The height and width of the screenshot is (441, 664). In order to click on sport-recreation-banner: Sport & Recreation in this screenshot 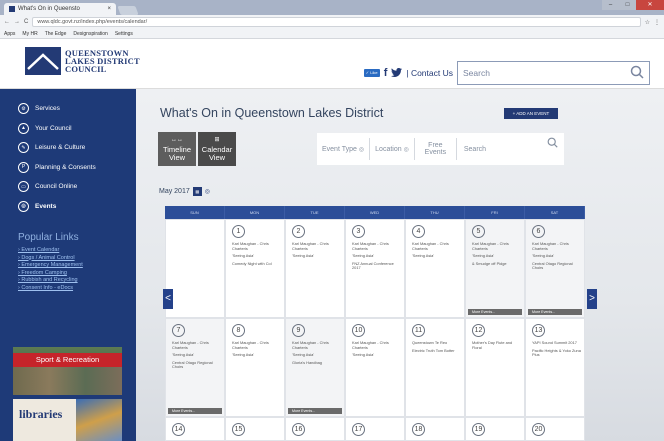, I will do `click(67, 371)`.